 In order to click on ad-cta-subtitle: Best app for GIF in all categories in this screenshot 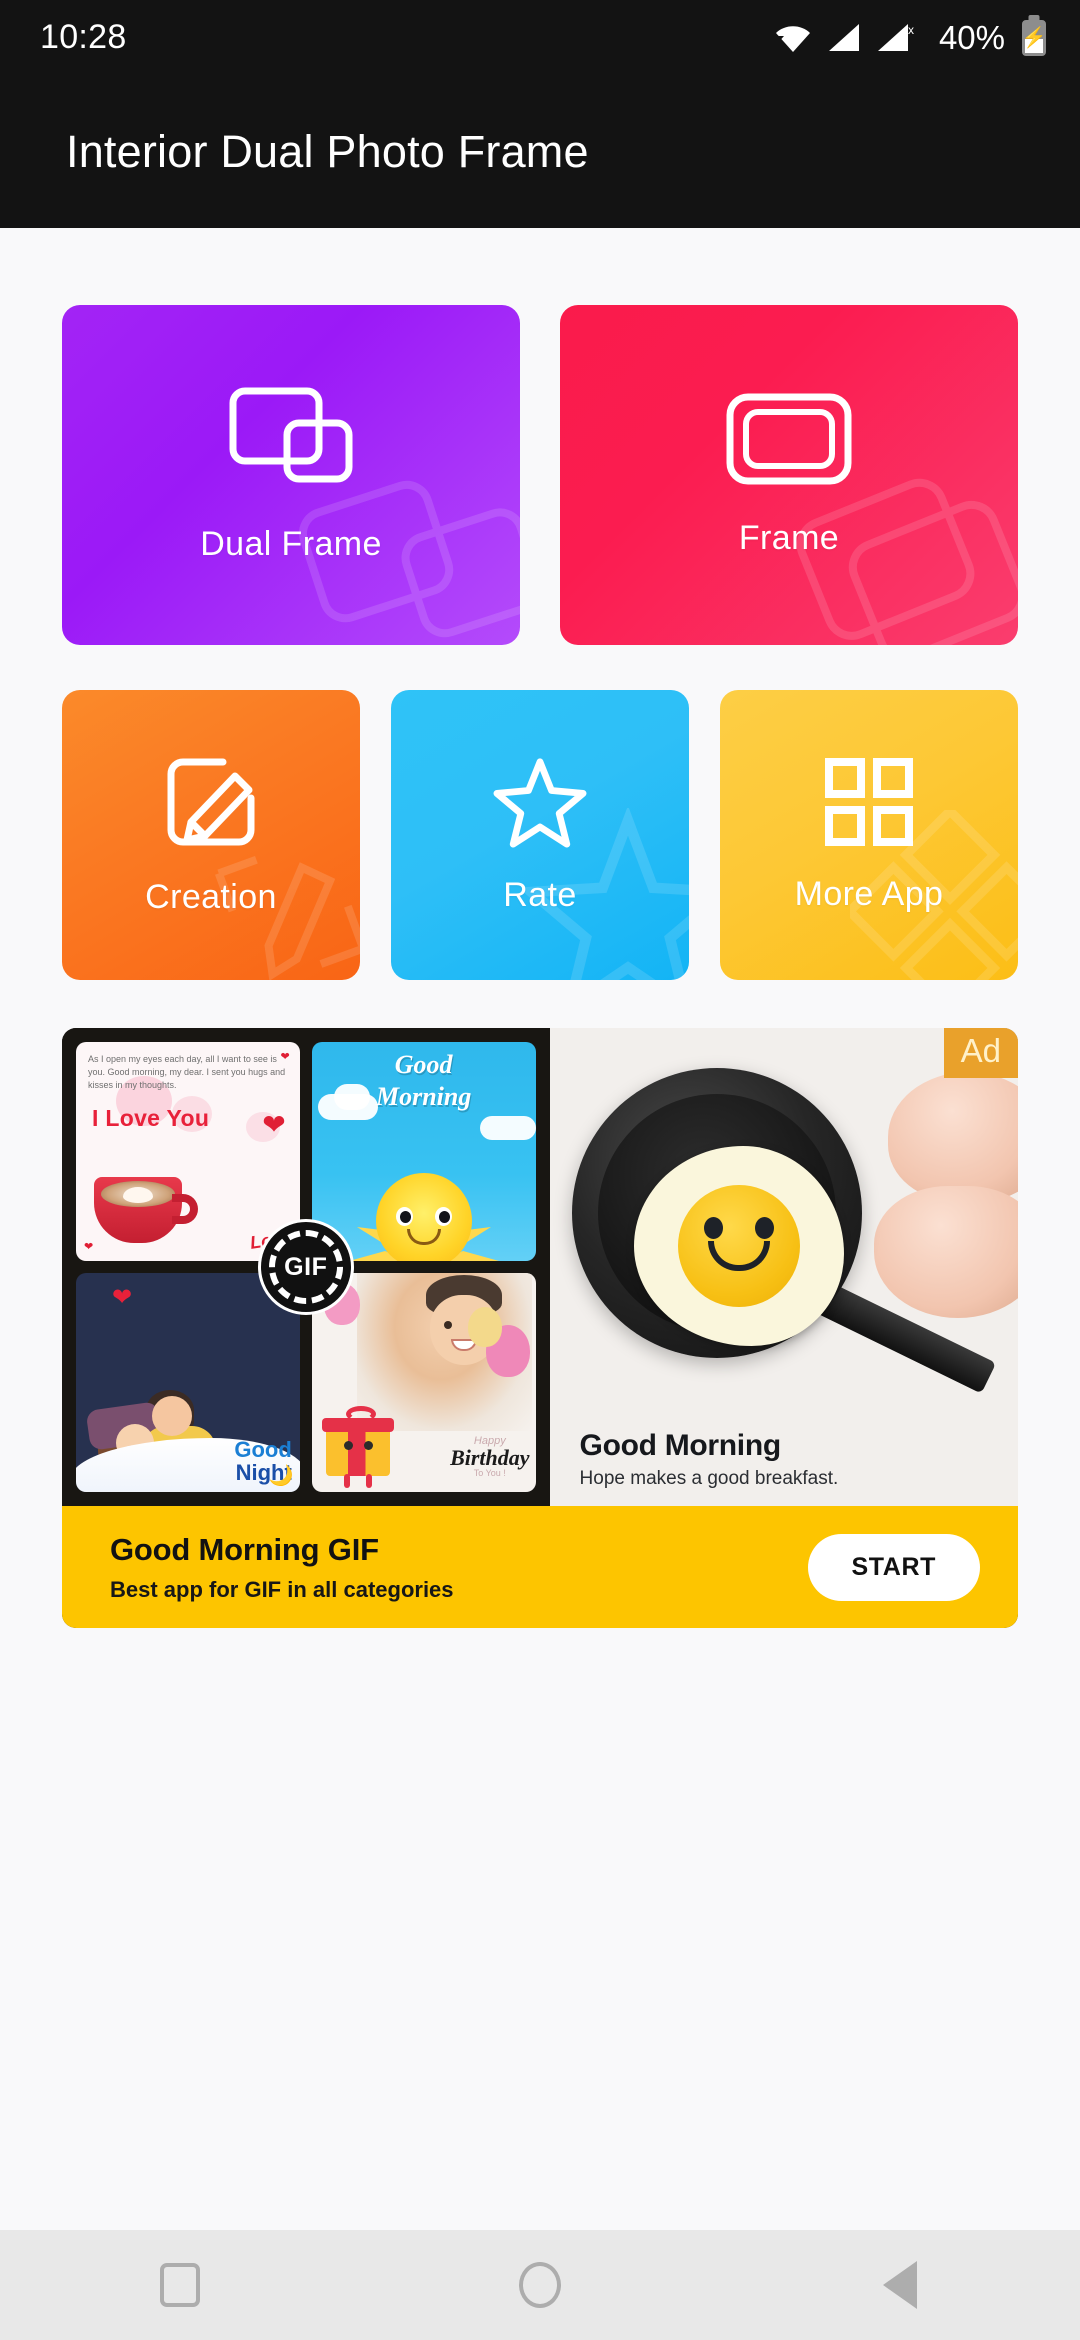, I will do `click(282, 1589)`.